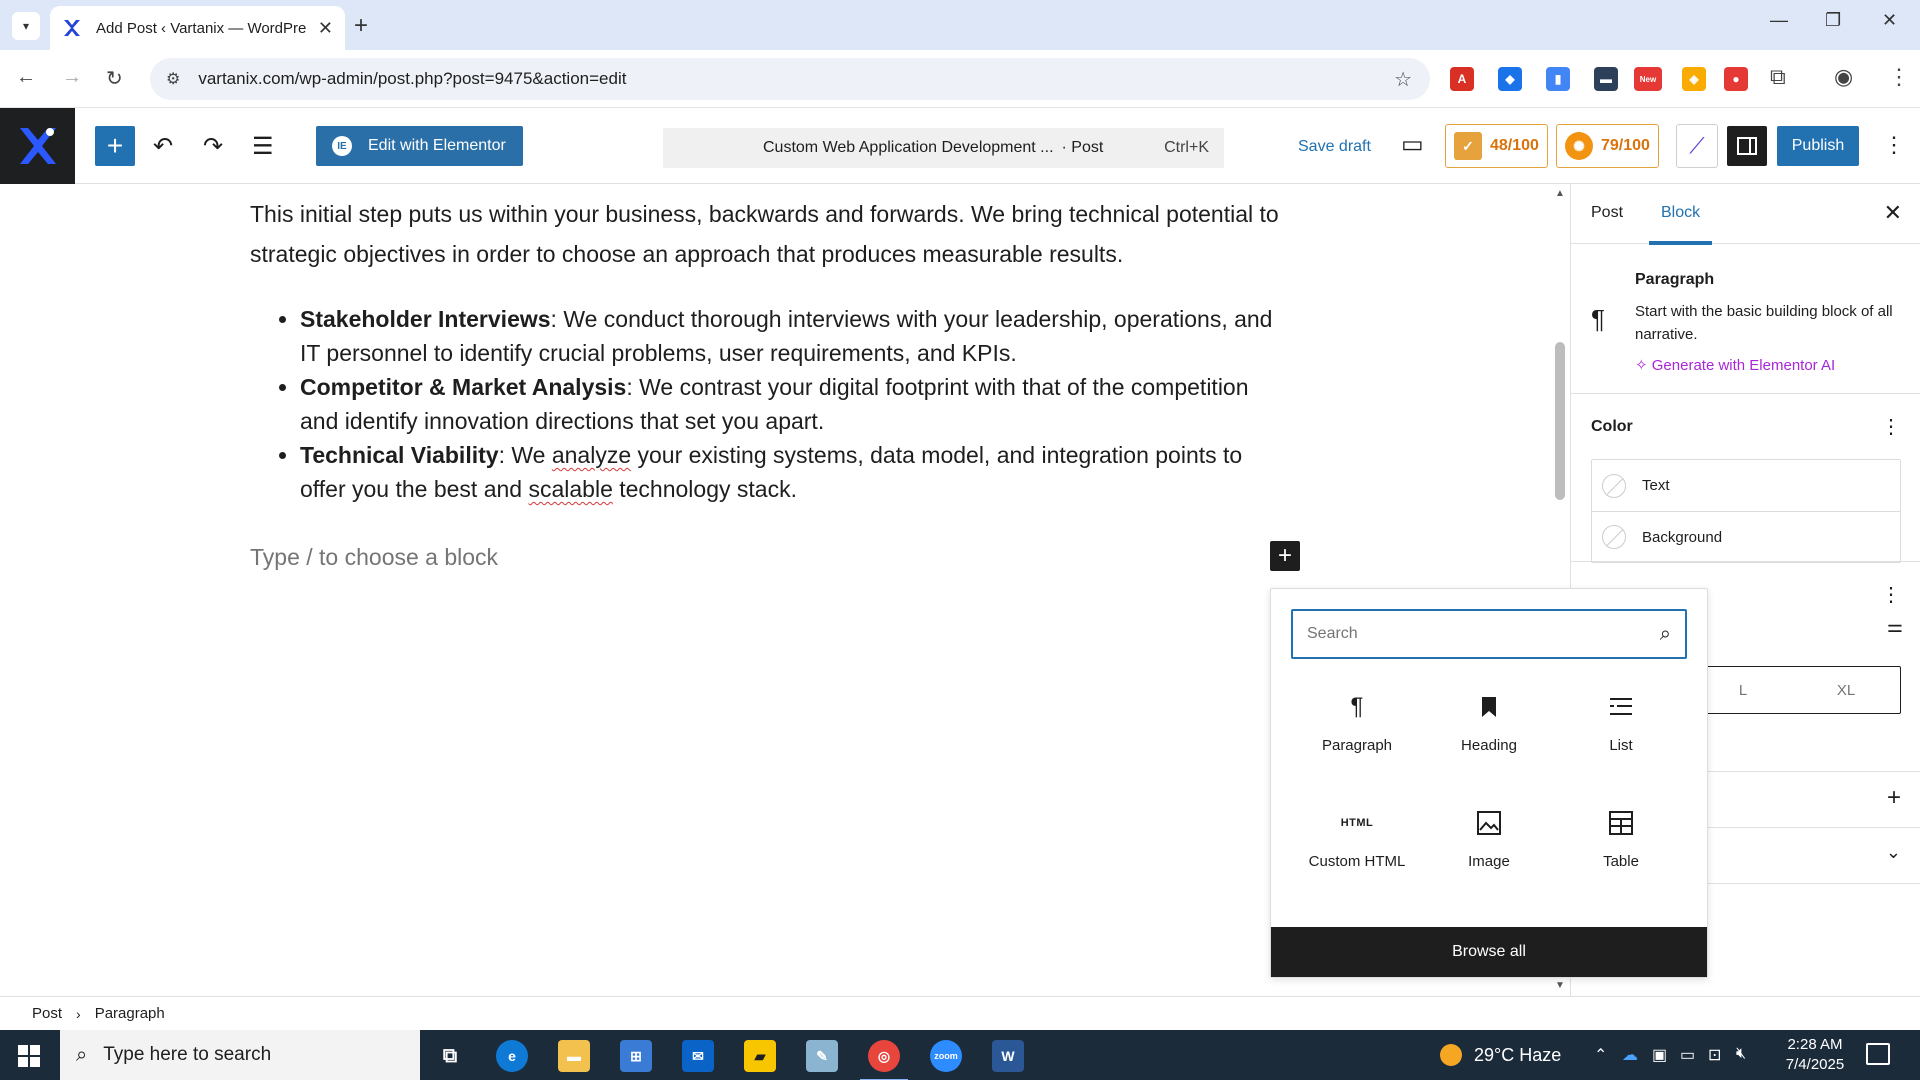  Describe the element at coordinates (822, 1056) in the screenshot. I see `notepad-app-icon: ✎` at that location.